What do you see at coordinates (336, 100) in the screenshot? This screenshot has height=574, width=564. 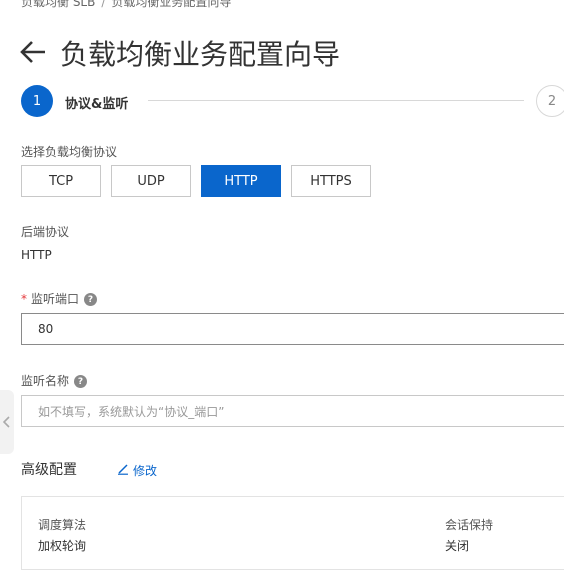 I see `step-connector` at bounding box center [336, 100].